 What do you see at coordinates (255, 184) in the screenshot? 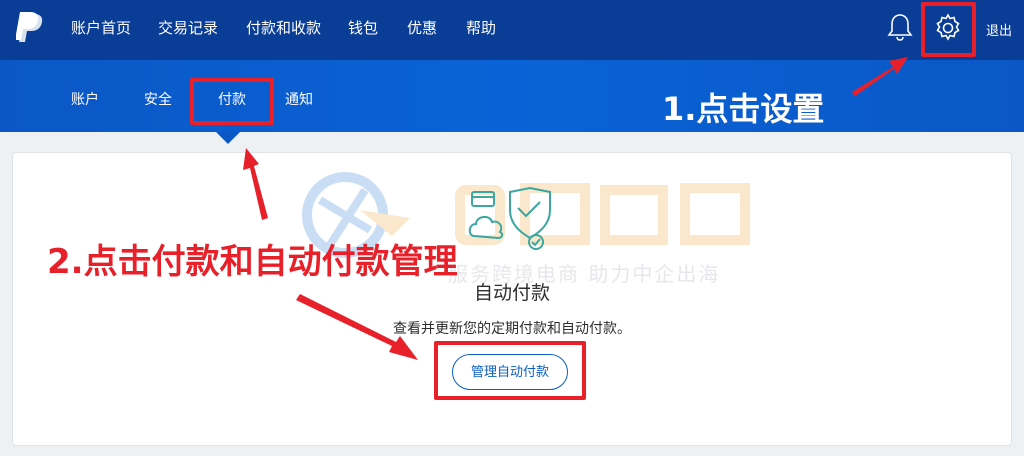
I see `arrow-to-payments-tab` at bounding box center [255, 184].